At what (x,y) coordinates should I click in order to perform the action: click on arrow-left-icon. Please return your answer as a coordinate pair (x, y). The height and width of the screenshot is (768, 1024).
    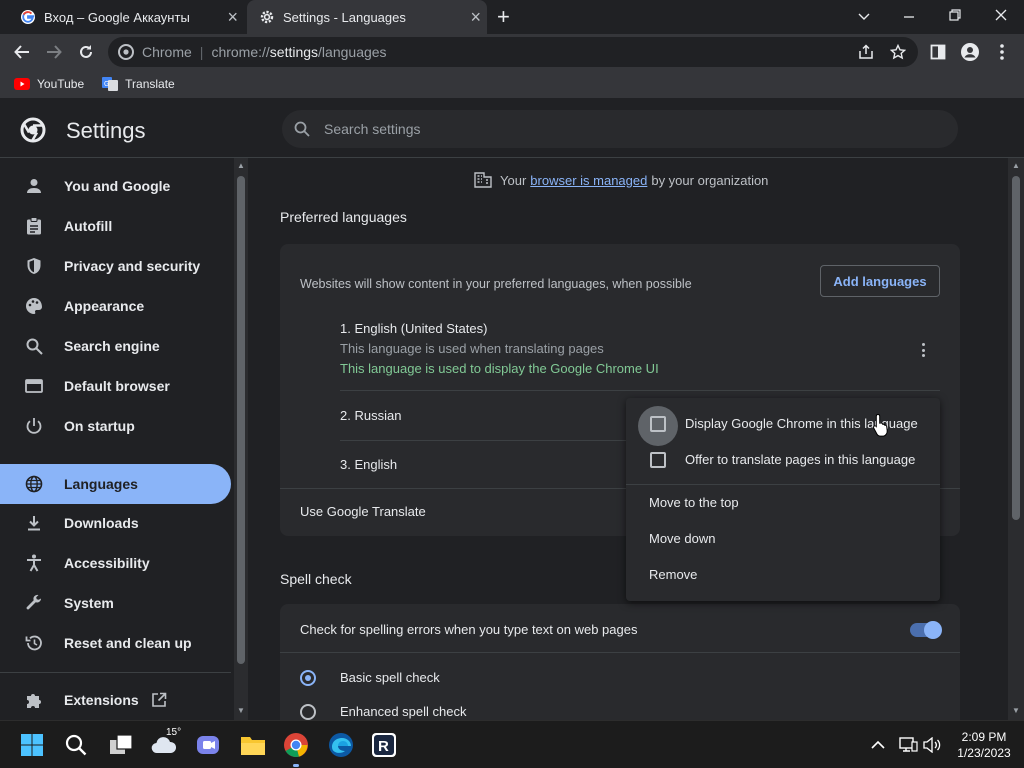
    Looking at the image, I should click on (21, 52).